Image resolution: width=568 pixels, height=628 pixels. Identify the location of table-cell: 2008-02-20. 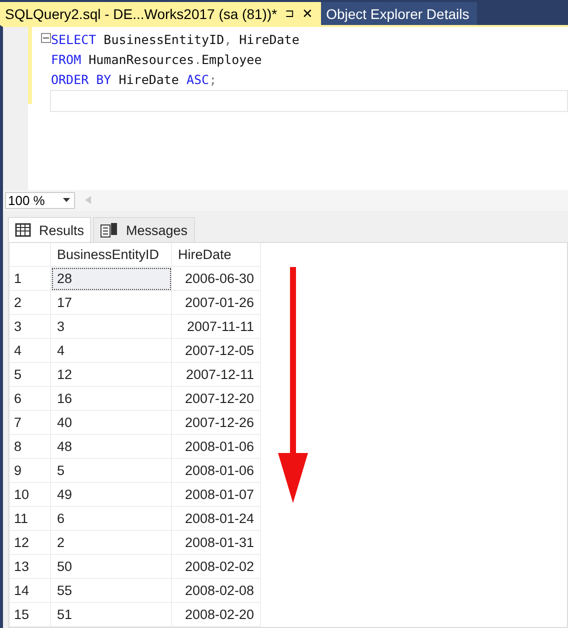
(216, 614).